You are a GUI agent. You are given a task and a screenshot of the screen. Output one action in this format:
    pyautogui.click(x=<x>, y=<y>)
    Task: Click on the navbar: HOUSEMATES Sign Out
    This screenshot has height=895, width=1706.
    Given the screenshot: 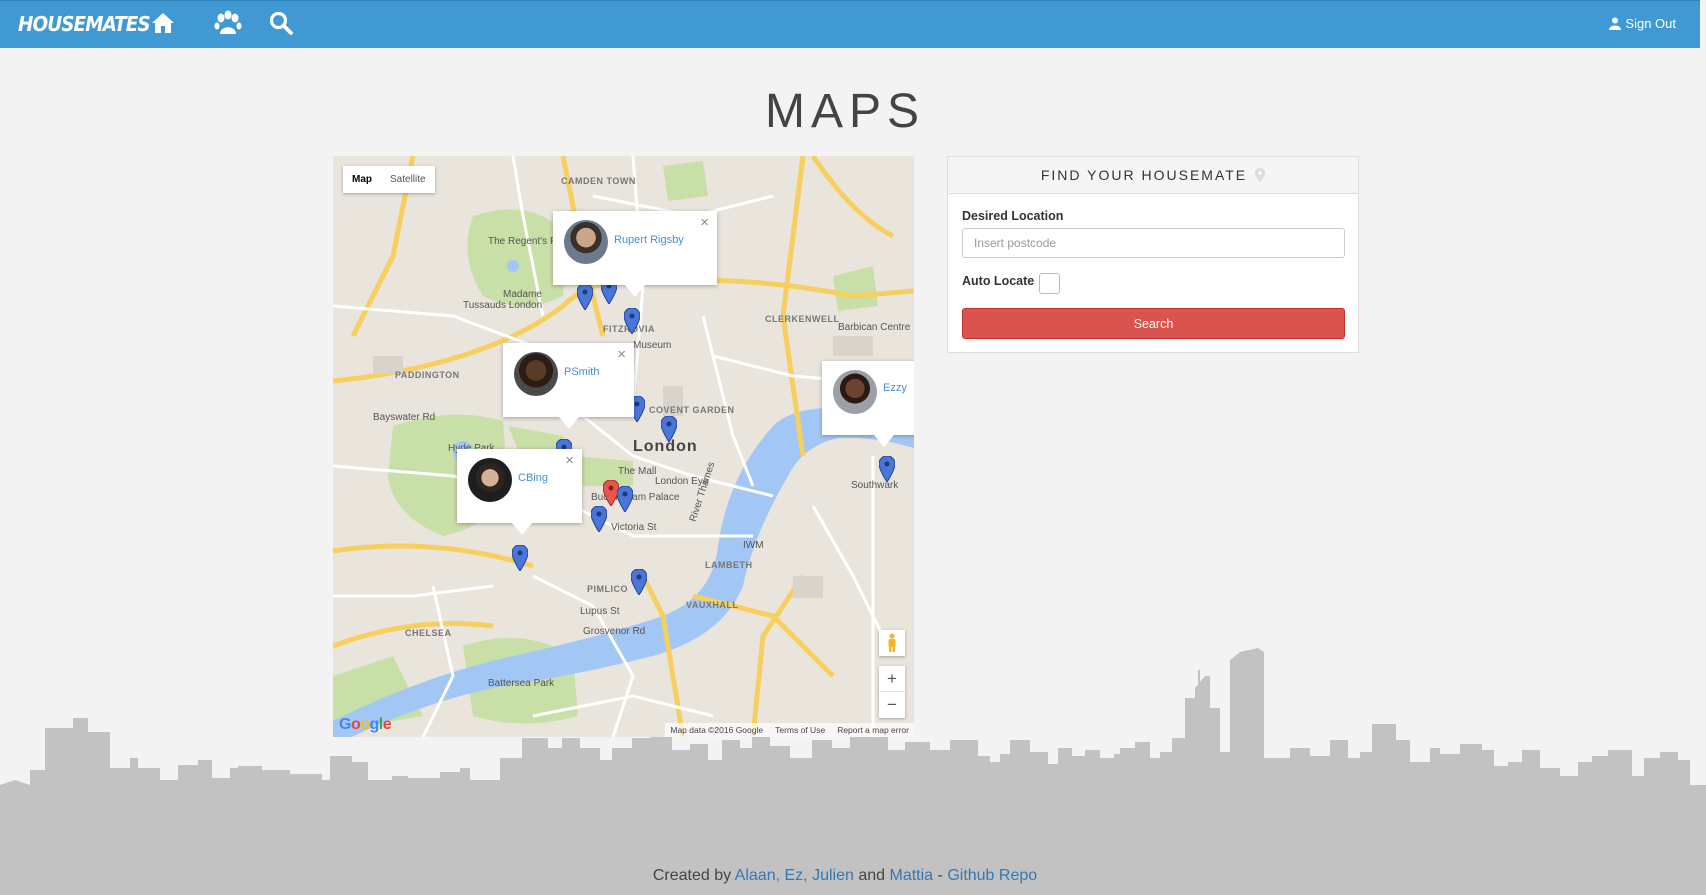 What is the action you would take?
    pyautogui.click(x=850, y=24)
    